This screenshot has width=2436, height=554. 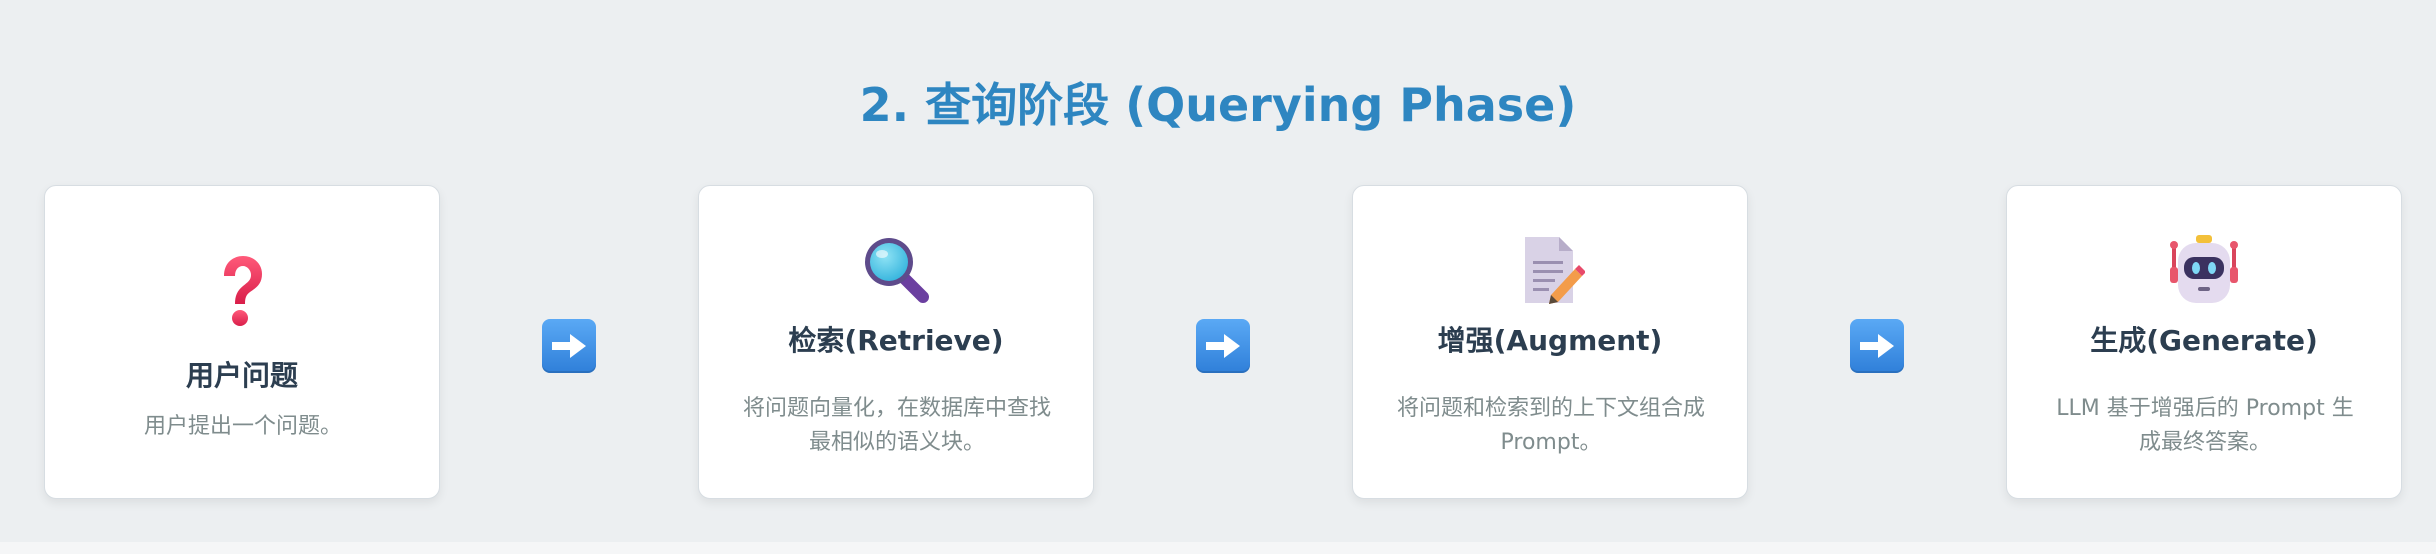 I want to click on step-description: 将问题向量化，在数据库中查找最相似的语义块。, so click(x=896, y=425).